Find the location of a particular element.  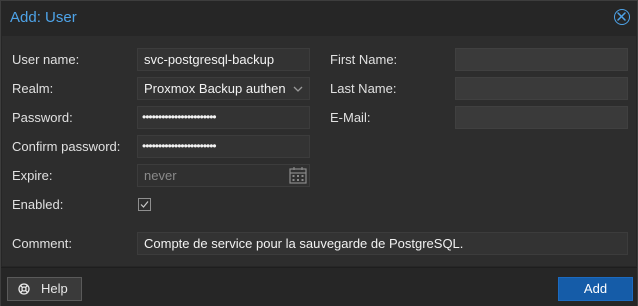

expire-date-trigger is located at coordinates (298, 175).